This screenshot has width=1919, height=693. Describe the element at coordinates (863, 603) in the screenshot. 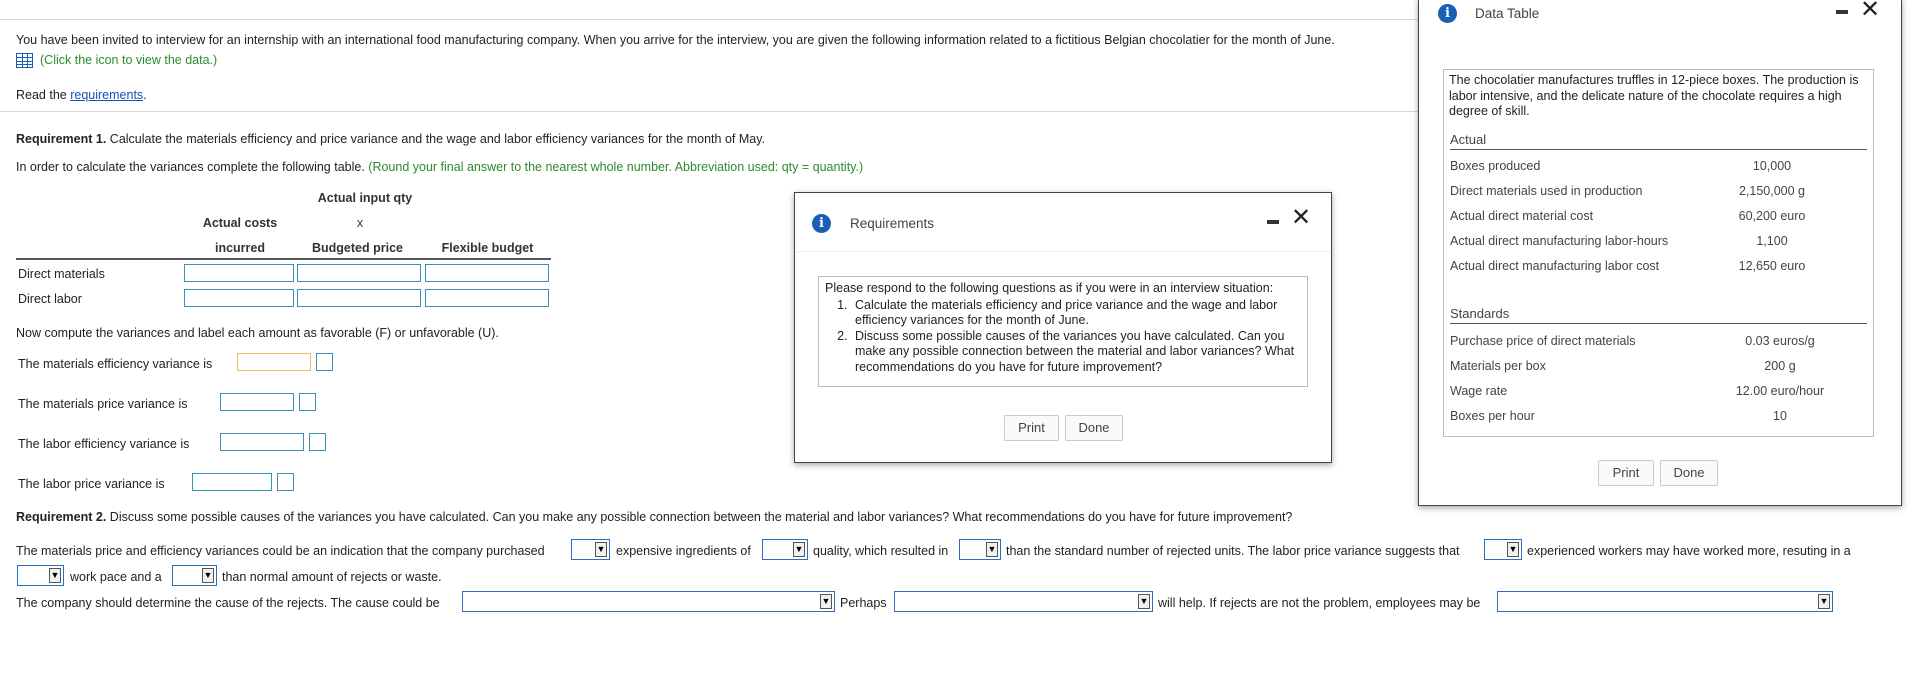

I see `req2-sentence-9: Perhaps` at that location.